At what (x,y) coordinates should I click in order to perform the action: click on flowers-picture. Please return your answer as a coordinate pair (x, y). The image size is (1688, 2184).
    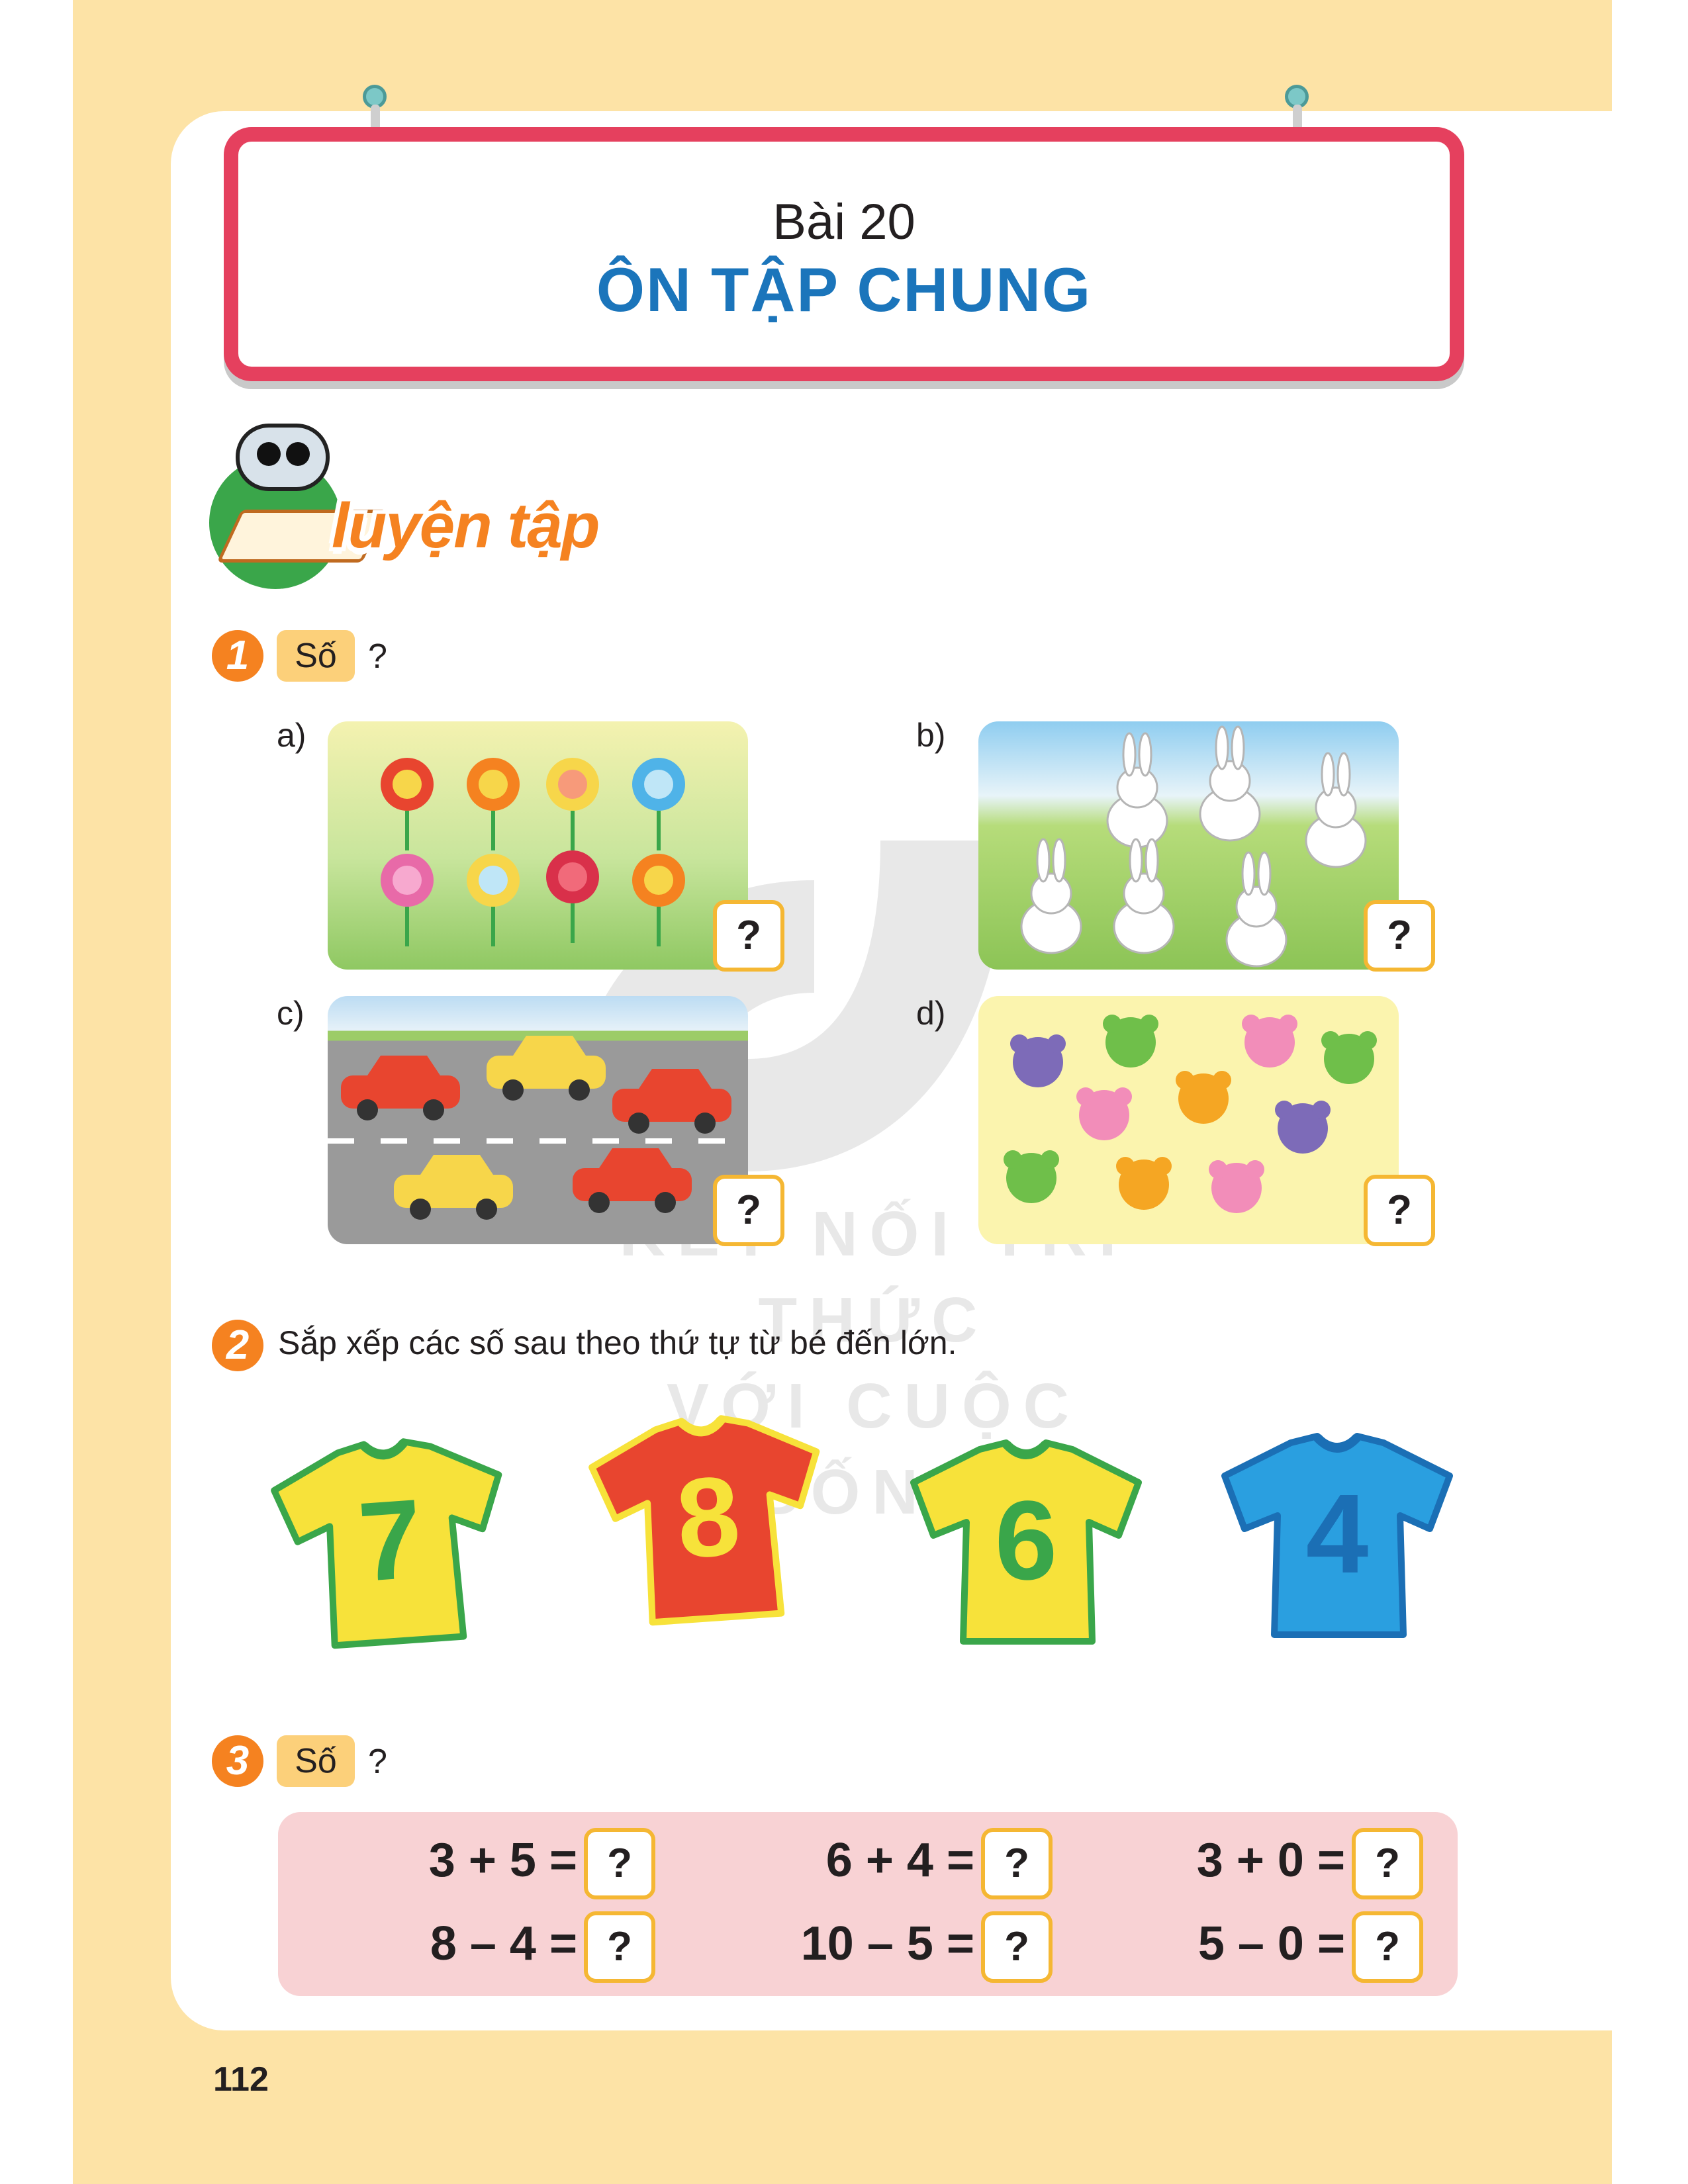
    Looking at the image, I should click on (538, 845).